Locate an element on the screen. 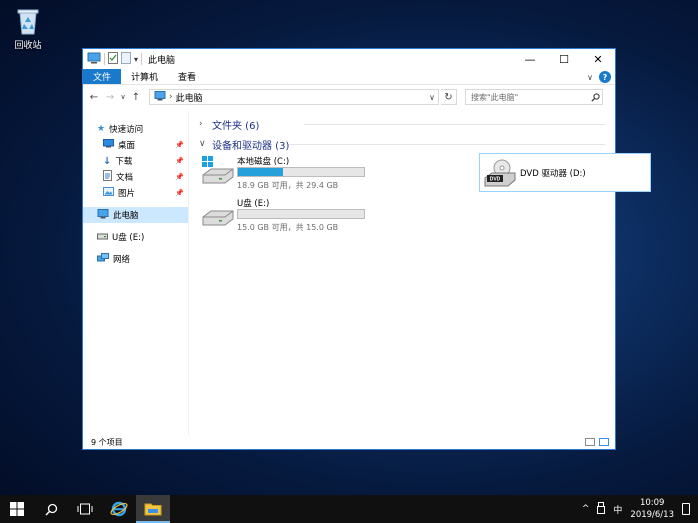 Image resolution: width=698 pixels, height=523 pixels. desktop-icon is located at coordinates (108, 145).